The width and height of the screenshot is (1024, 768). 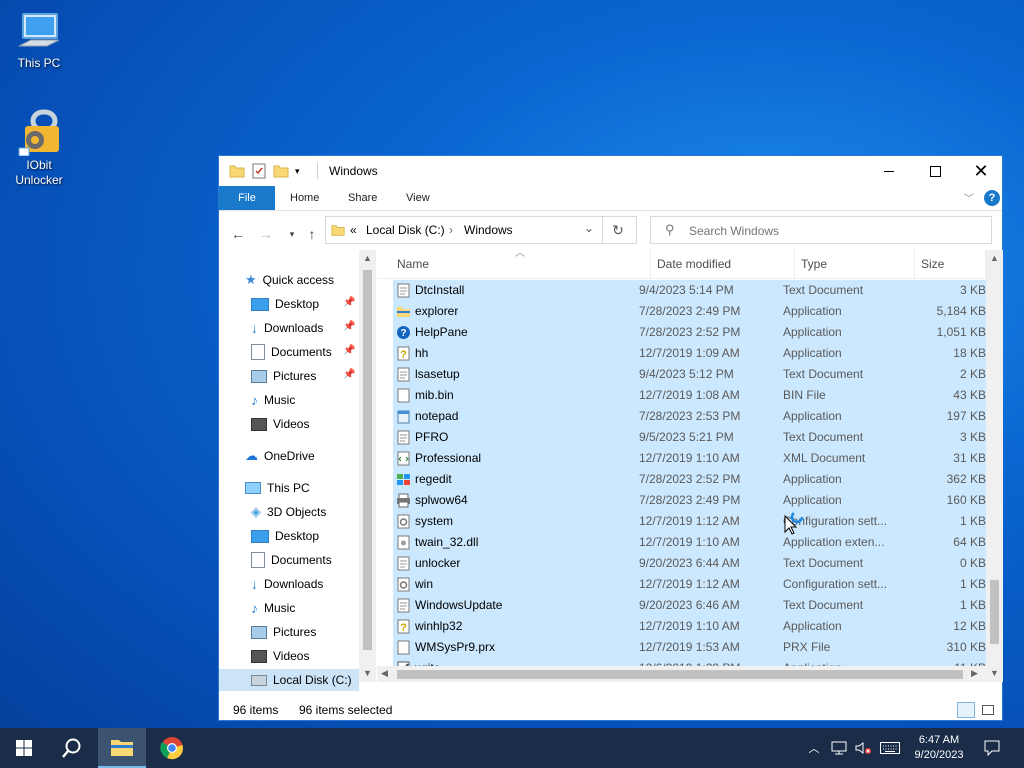 What do you see at coordinates (889, 171) in the screenshot?
I see `minimize-button` at bounding box center [889, 171].